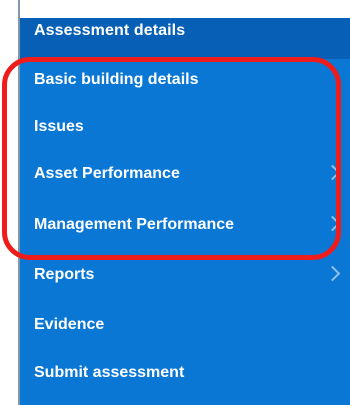  What do you see at coordinates (69, 324) in the screenshot?
I see `nav-item-label: Evidence` at bounding box center [69, 324].